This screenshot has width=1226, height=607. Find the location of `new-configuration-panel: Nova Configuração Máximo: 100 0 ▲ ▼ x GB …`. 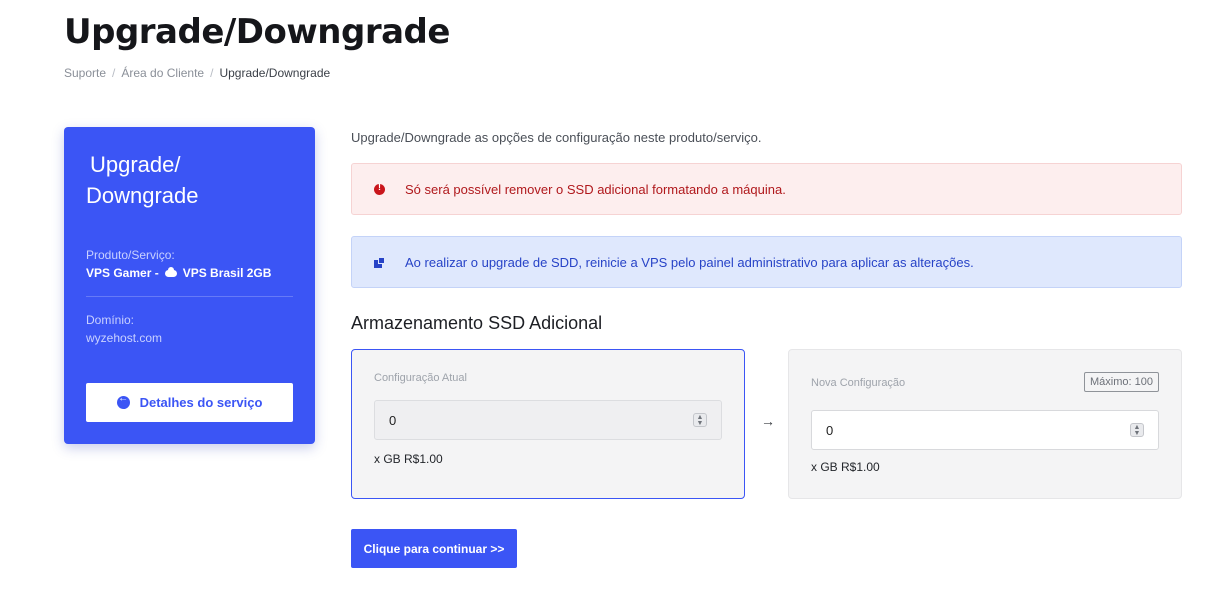

new-configuration-panel: Nova Configuração Máximo: 100 0 ▲ ▼ x GB … is located at coordinates (985, 424).